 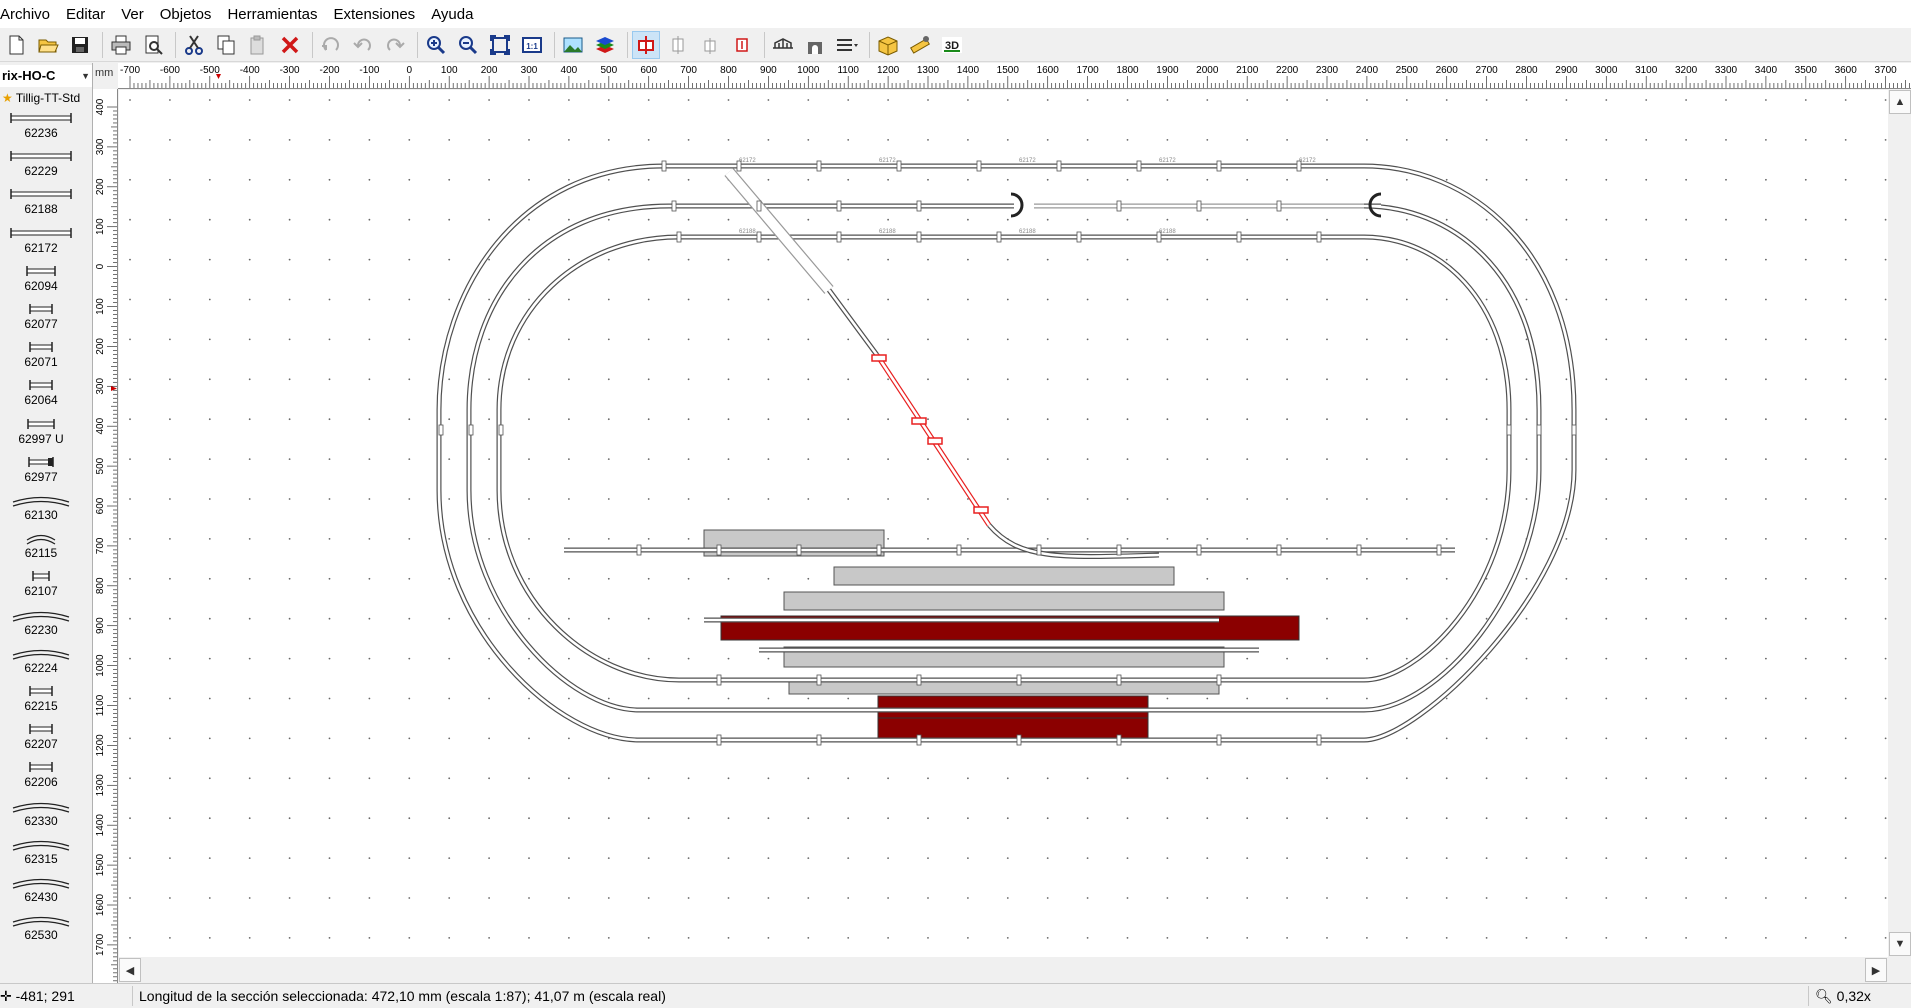 What do you see at coordinates (89, 14) in the screenshot?
I see `menu-editar: Editar` at bounding box center [89, 14].